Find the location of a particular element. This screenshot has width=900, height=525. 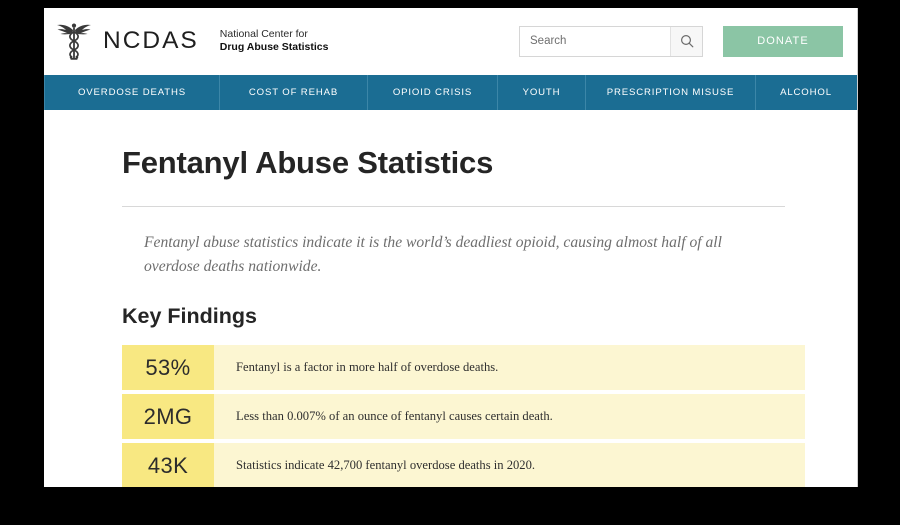

search-submit-button is located at coordinates (686, 41).